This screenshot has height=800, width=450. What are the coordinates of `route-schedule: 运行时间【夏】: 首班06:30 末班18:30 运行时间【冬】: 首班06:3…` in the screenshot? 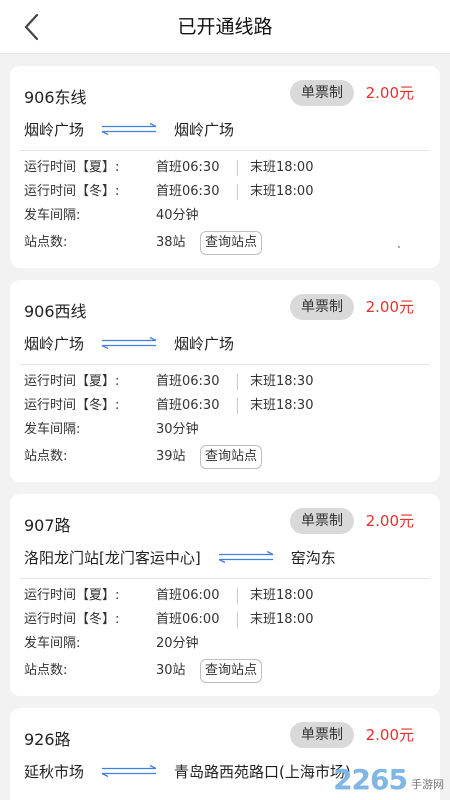 It's located at (225, 421).